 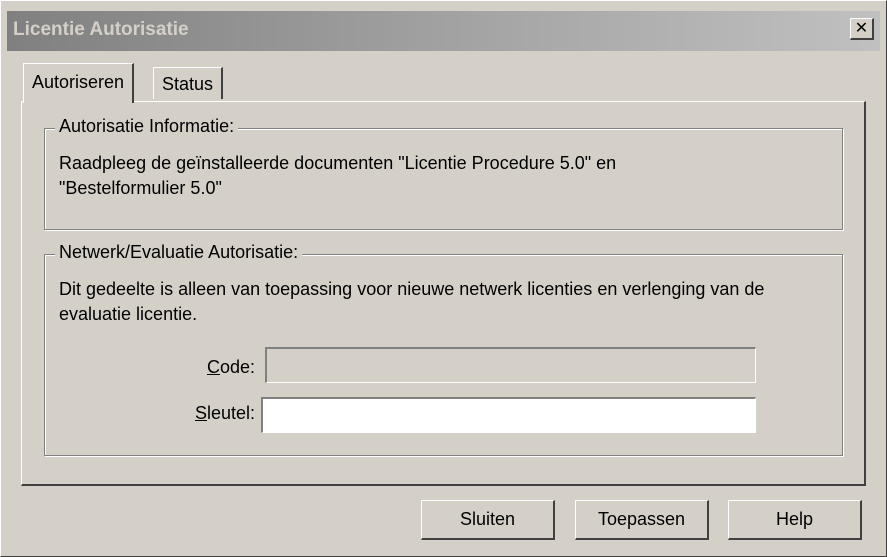 What do you see at coordinates (79, 83) in the screenshot?
I see `tab-autoriseren: Autoriseren` at bounding box center [79, 83].